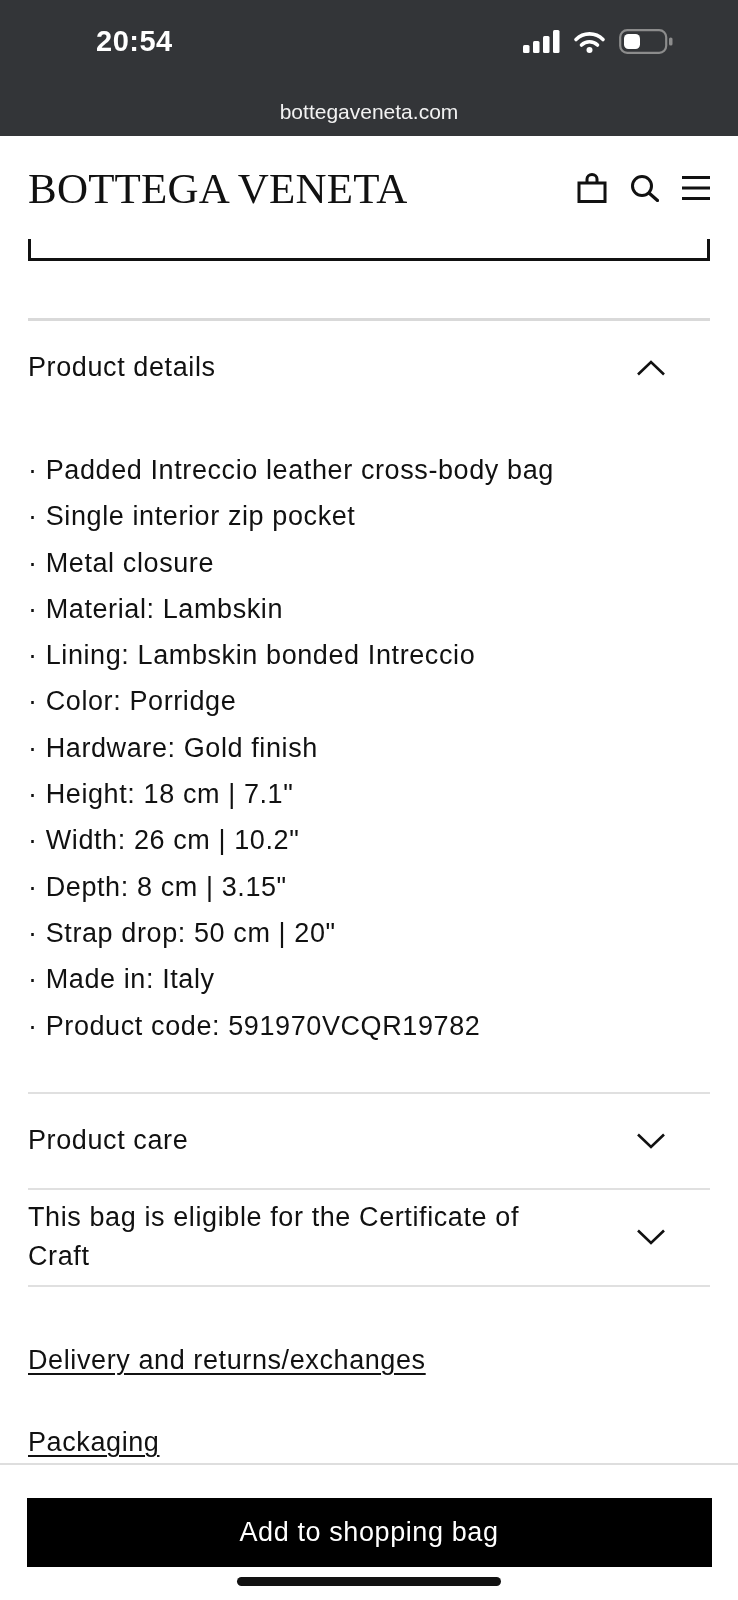  I want to click on section-title: Product details, so click(122, 368).